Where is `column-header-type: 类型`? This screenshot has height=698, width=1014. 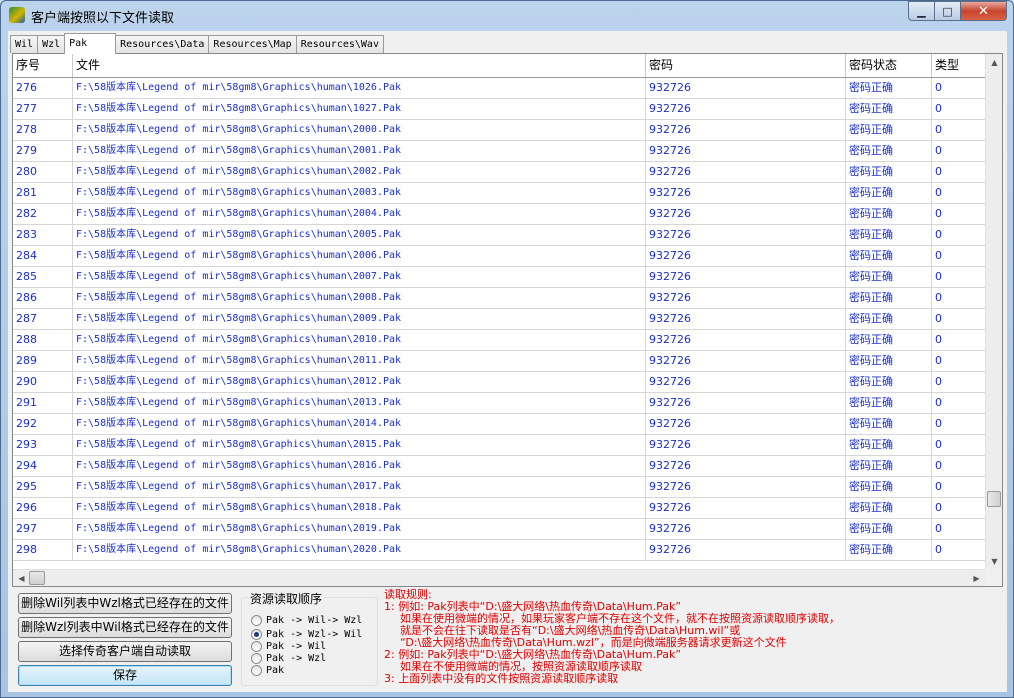
column-header-type: 类型 is located at coordinates (959, 65).